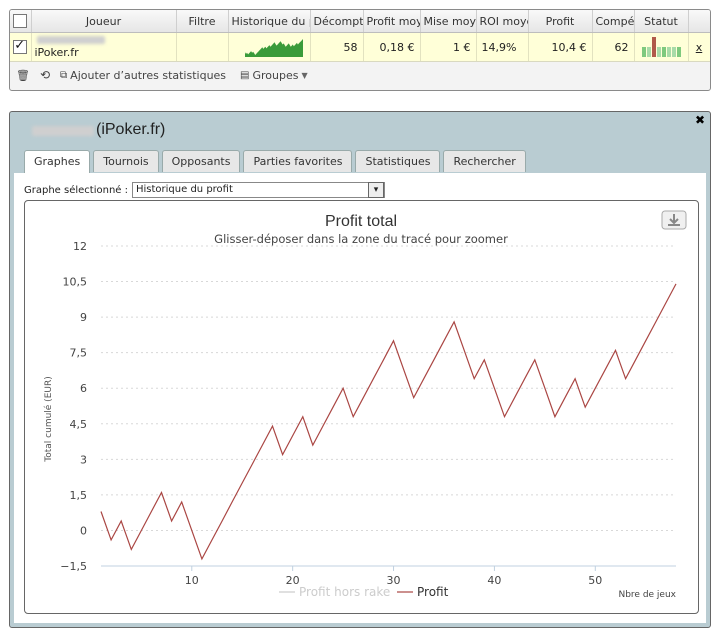 This screenshot has width=717, height=633. I want to click on groups-label: Groupes, so click(275, 75).